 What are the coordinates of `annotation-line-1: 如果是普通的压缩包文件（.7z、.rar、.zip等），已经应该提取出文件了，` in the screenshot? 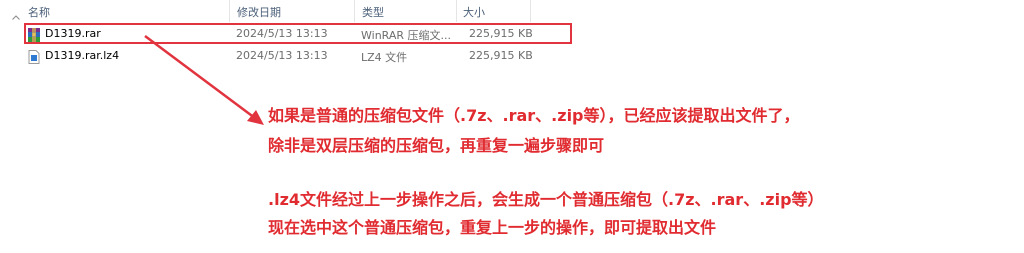 It's located at (534, 115).